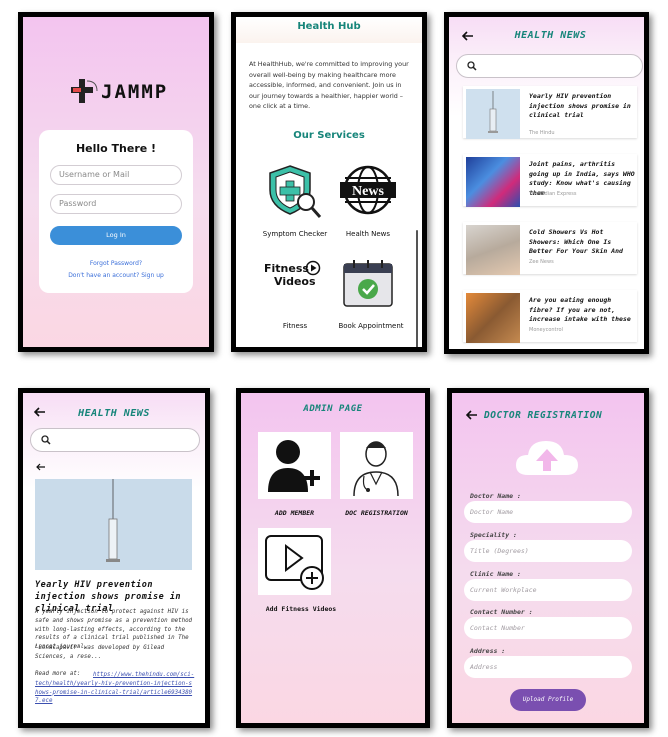 The image size is (668, 737). Describe the element at coordinates (376, 513) in the screenshot. I see `tile-label: DOC REGISTRATION` at that location.